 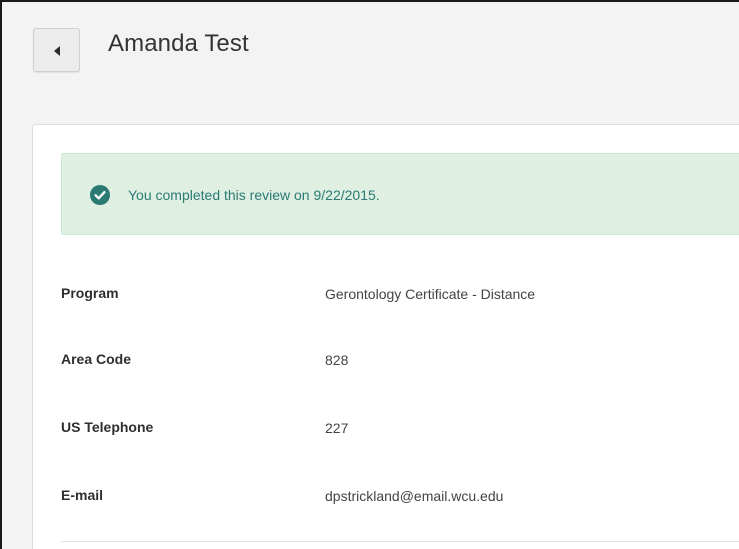 What do you see at coordinates (430, 294) in the screenshot?
I see `field-value: Gerontology Certificate - Distance` at bounding box center [430, 294].